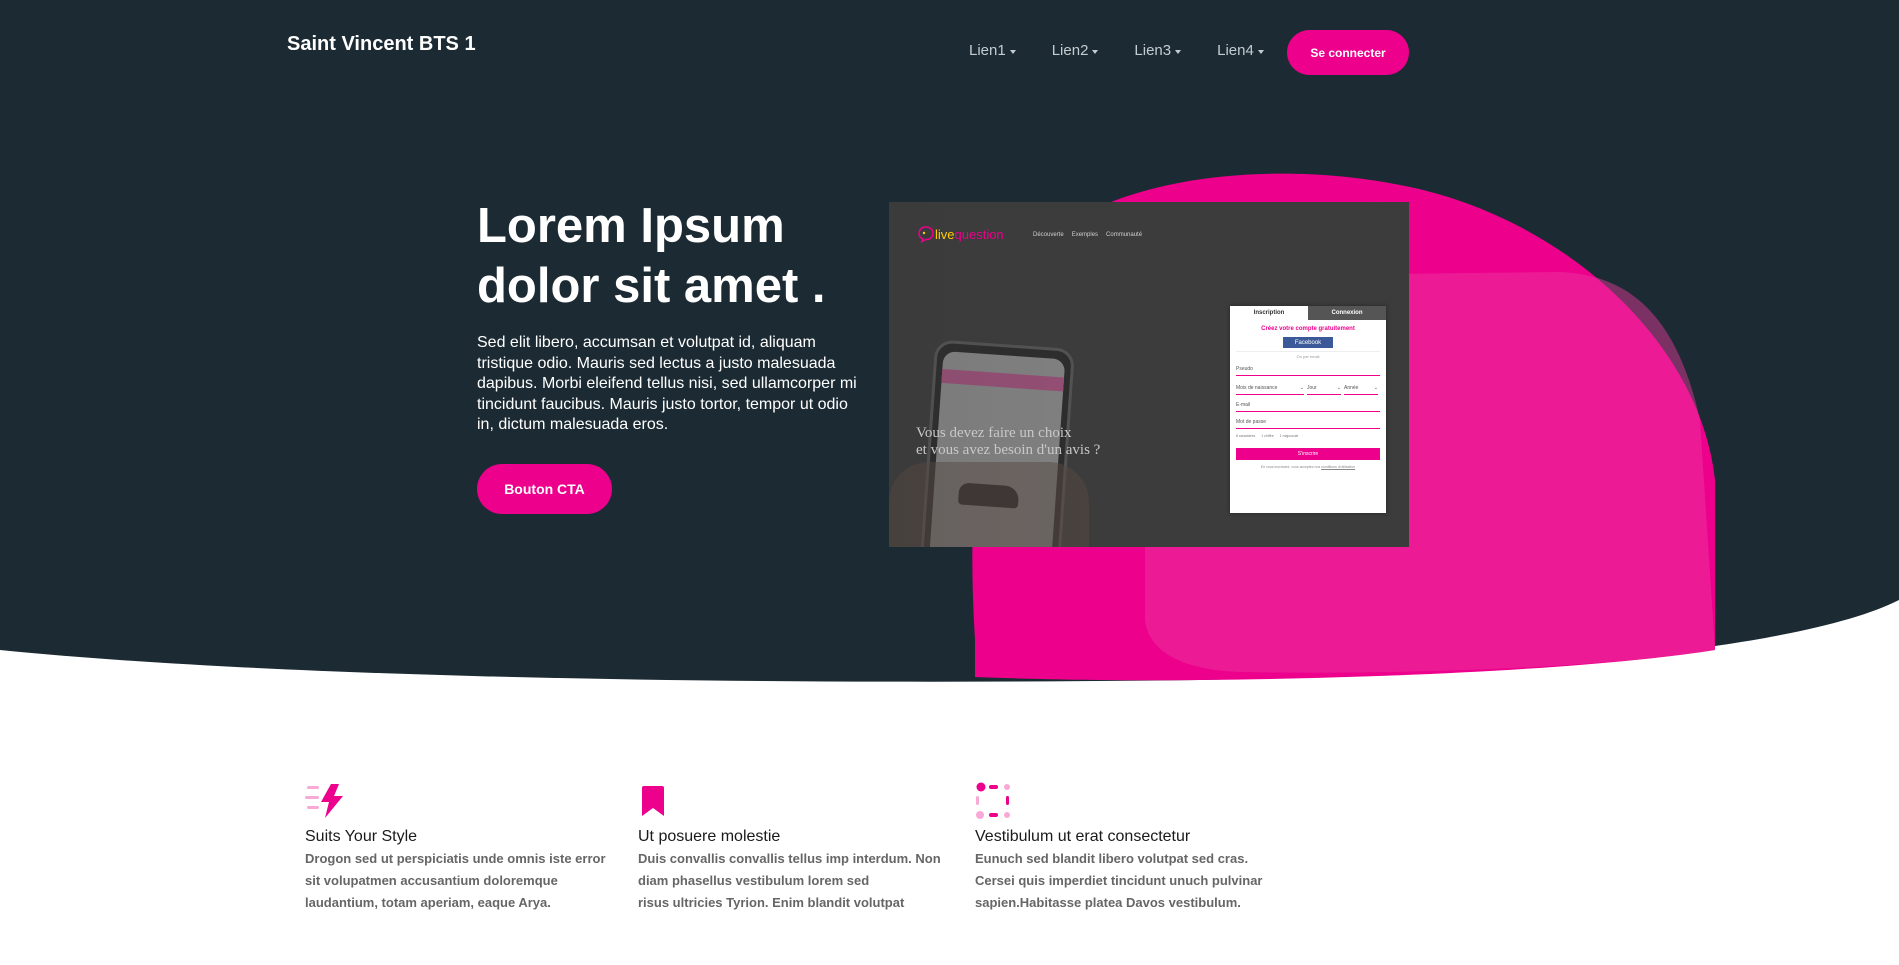  What do you see at coordinates (324, 801) in the screenshot?
I see `lightning-icon` at bounding box center [324, 801].